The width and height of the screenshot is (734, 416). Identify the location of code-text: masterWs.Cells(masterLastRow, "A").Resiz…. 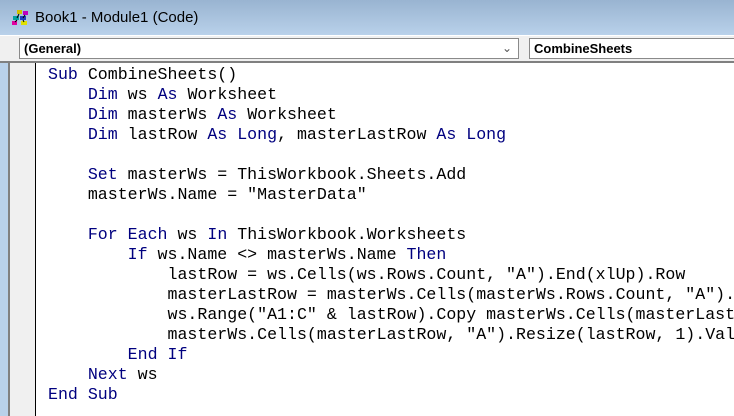
(391, 334).